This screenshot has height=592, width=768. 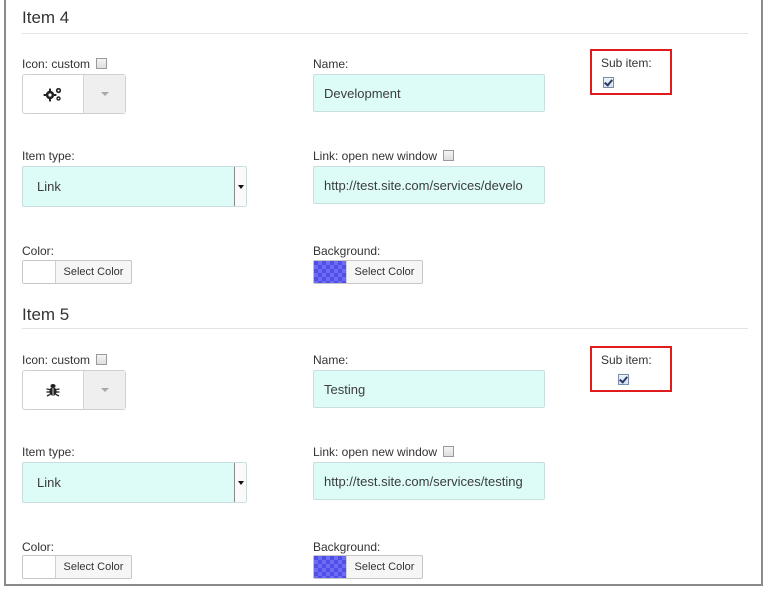 I want to click on link-input: http://test.site.com/services/testing, so click(x=429, y=481).